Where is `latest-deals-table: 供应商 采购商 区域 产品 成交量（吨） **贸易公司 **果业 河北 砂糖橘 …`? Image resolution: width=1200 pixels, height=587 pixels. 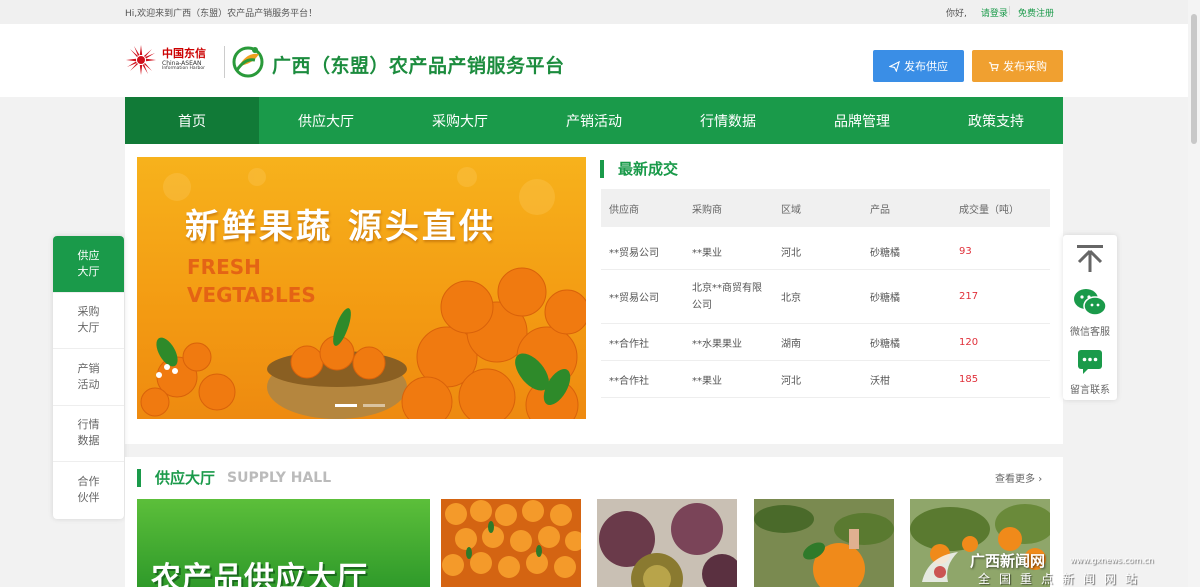
latest-deals-table: 供应商 采购商 区域 产品 成交量（吨） **贸易公司 **果业 河北 砂糖橘 … is located at coordinates (825, 293).